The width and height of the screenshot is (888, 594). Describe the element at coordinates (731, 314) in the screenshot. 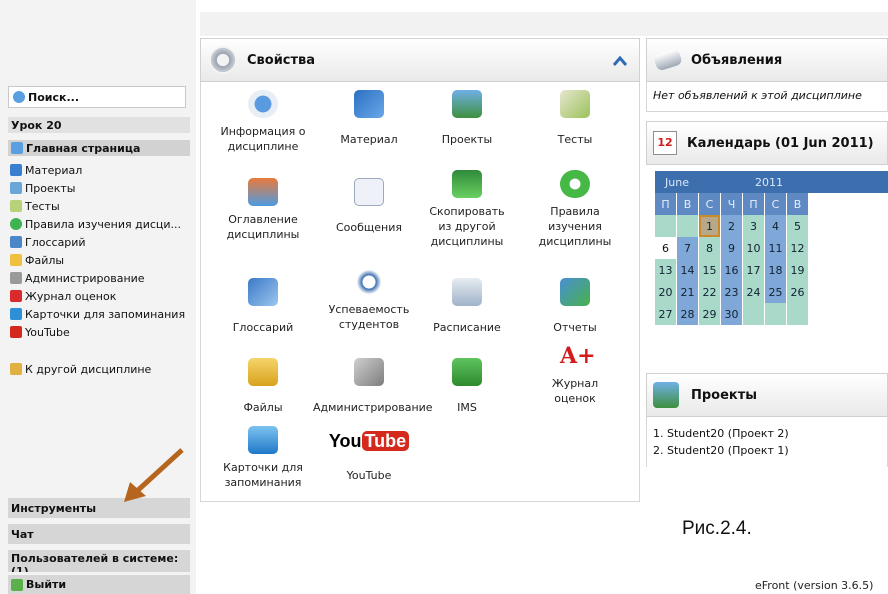

I see `calendar-day: 30` at that location.